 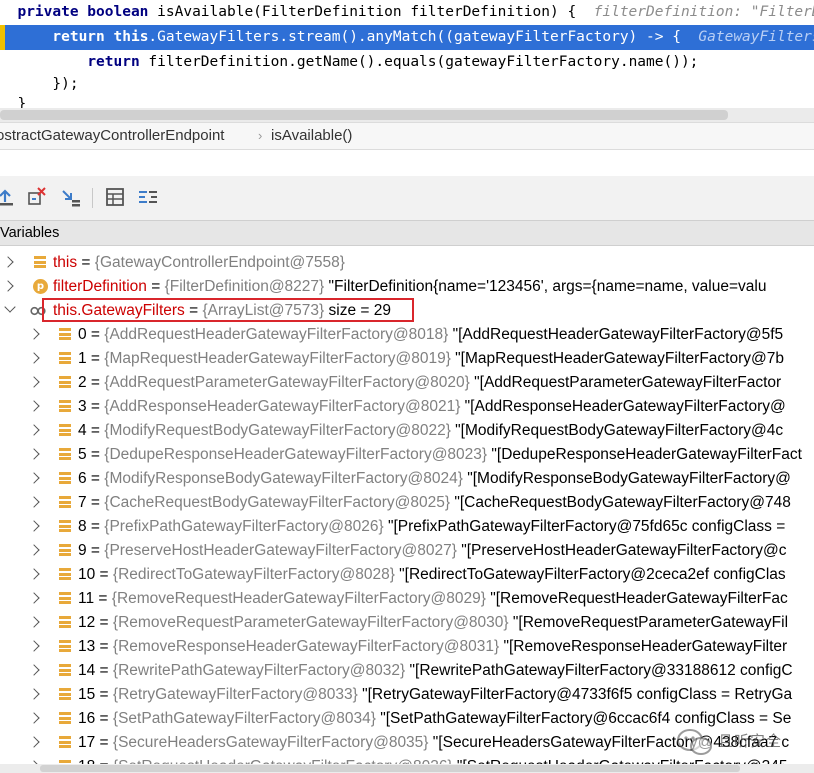 I want to click on tree-scroll-thumb, so click(x=390, y=768).